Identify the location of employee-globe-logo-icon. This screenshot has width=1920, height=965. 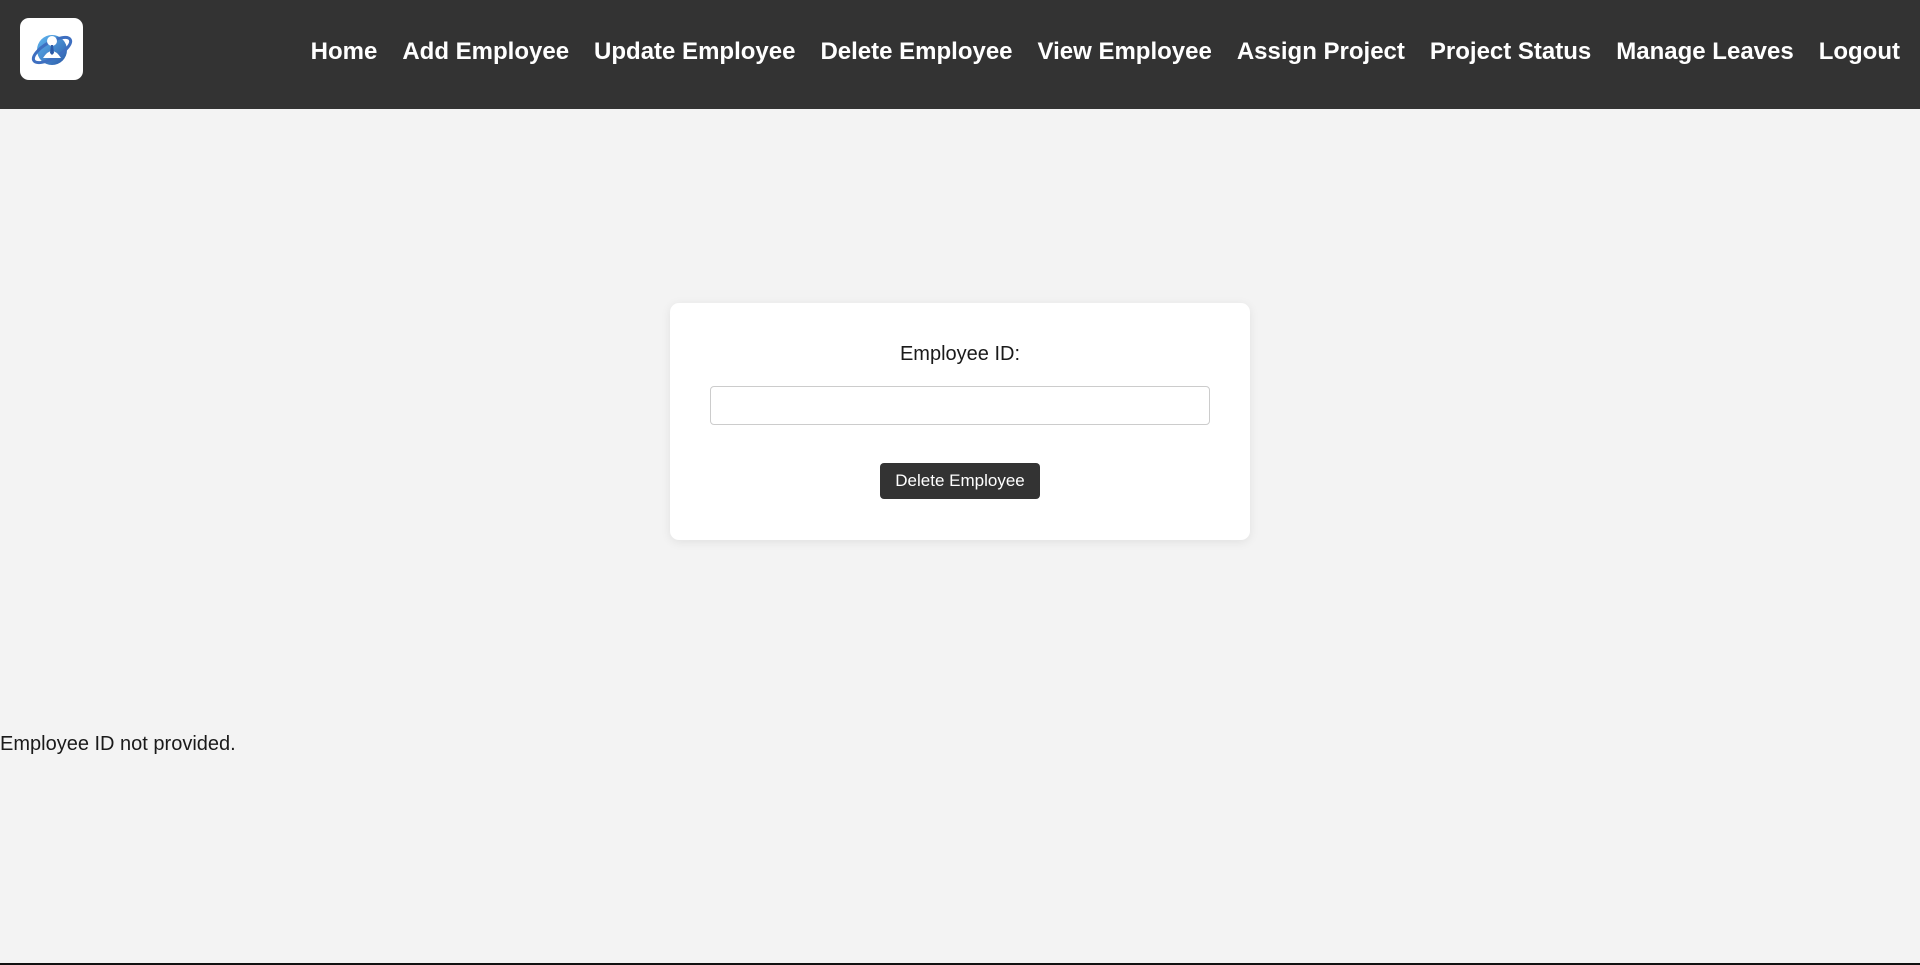
(51, 50).